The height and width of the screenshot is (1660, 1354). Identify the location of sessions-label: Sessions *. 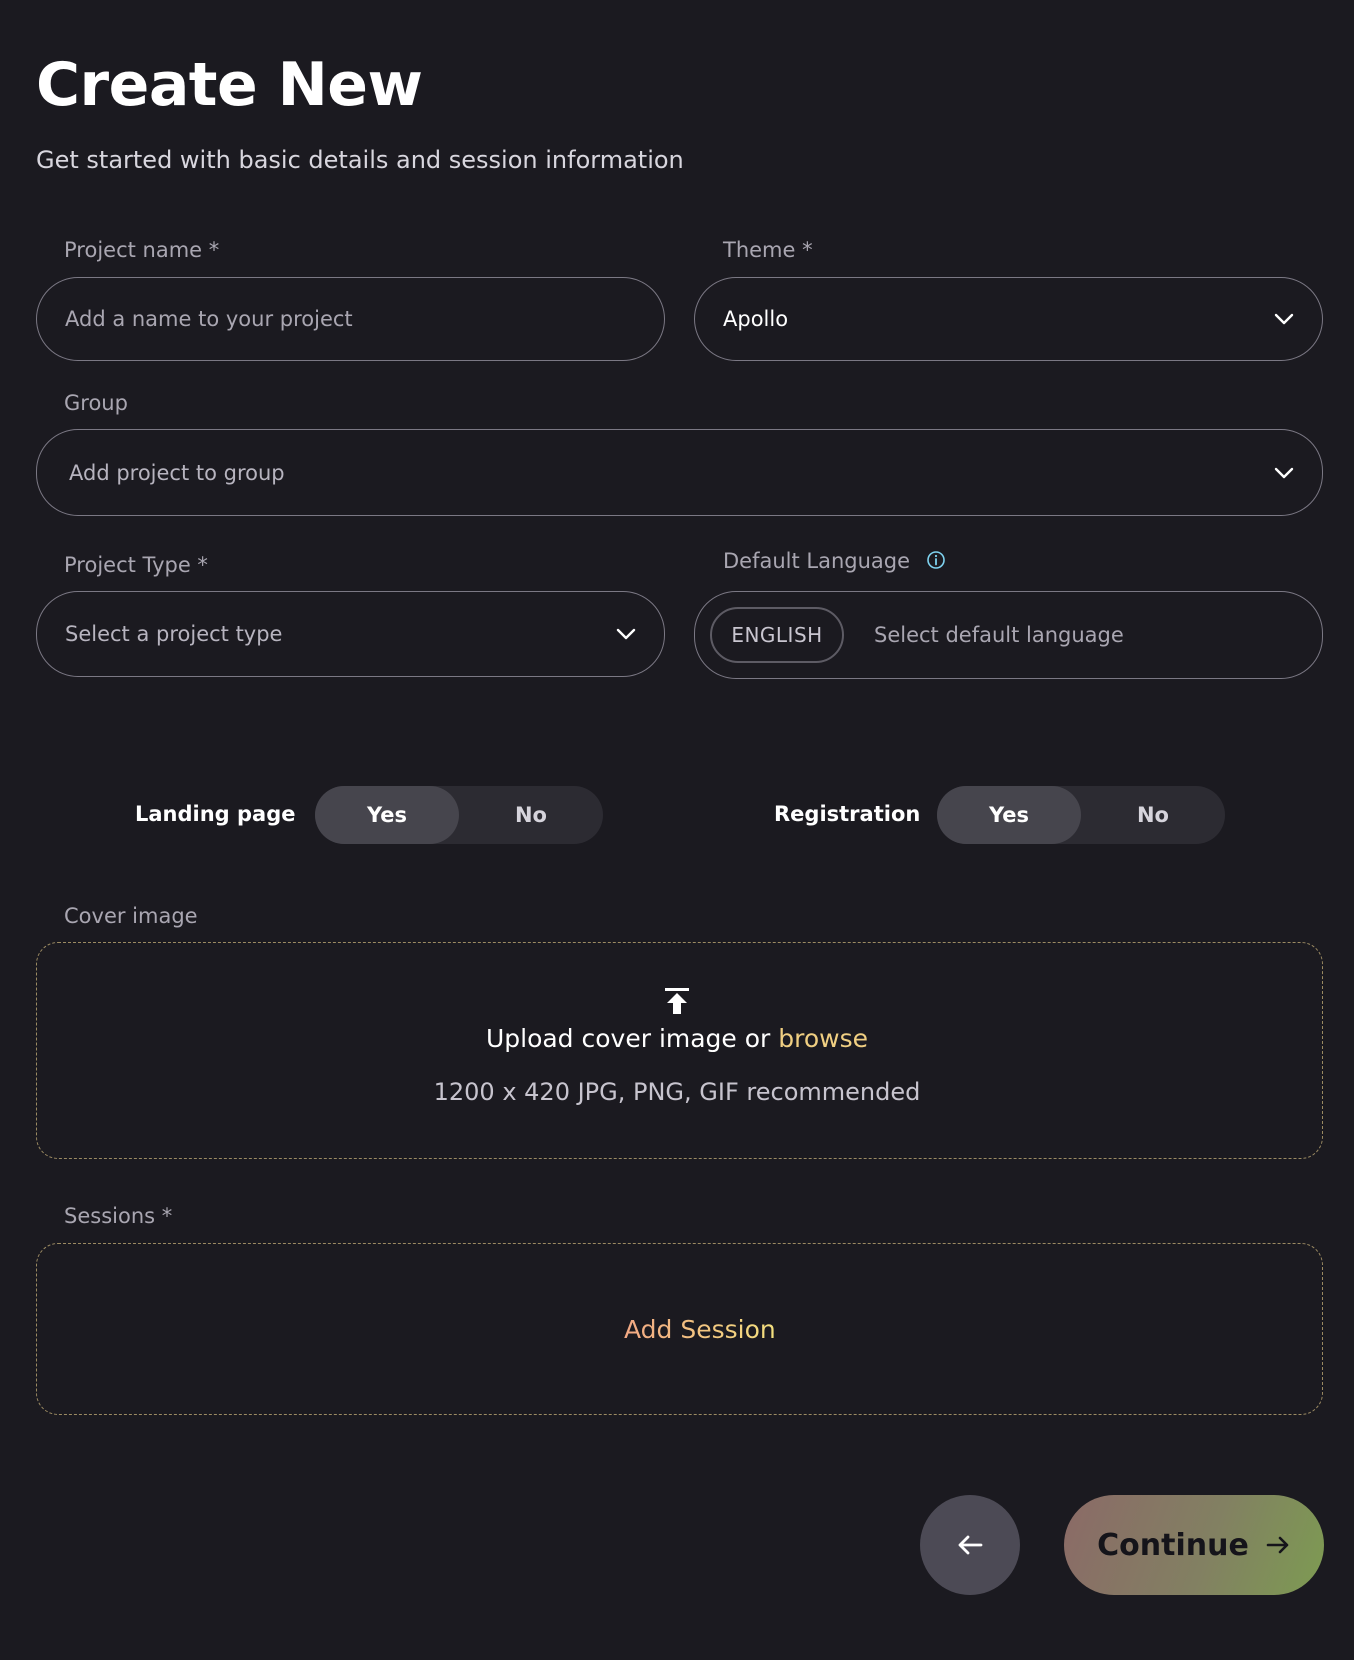
(118, 1216).